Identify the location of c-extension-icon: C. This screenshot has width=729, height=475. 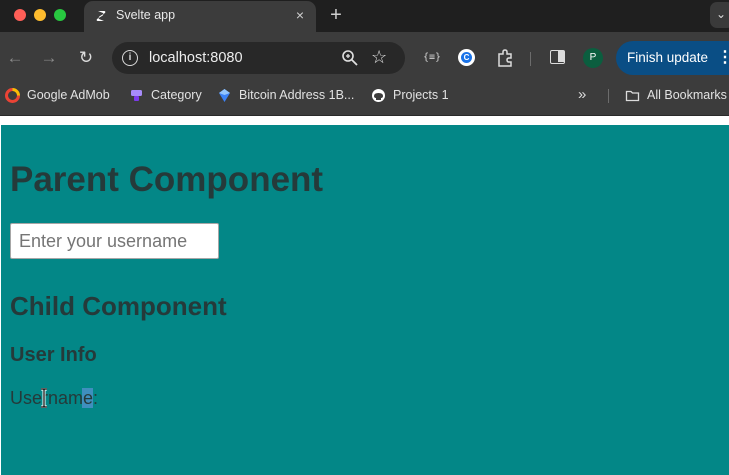
(466, 57).